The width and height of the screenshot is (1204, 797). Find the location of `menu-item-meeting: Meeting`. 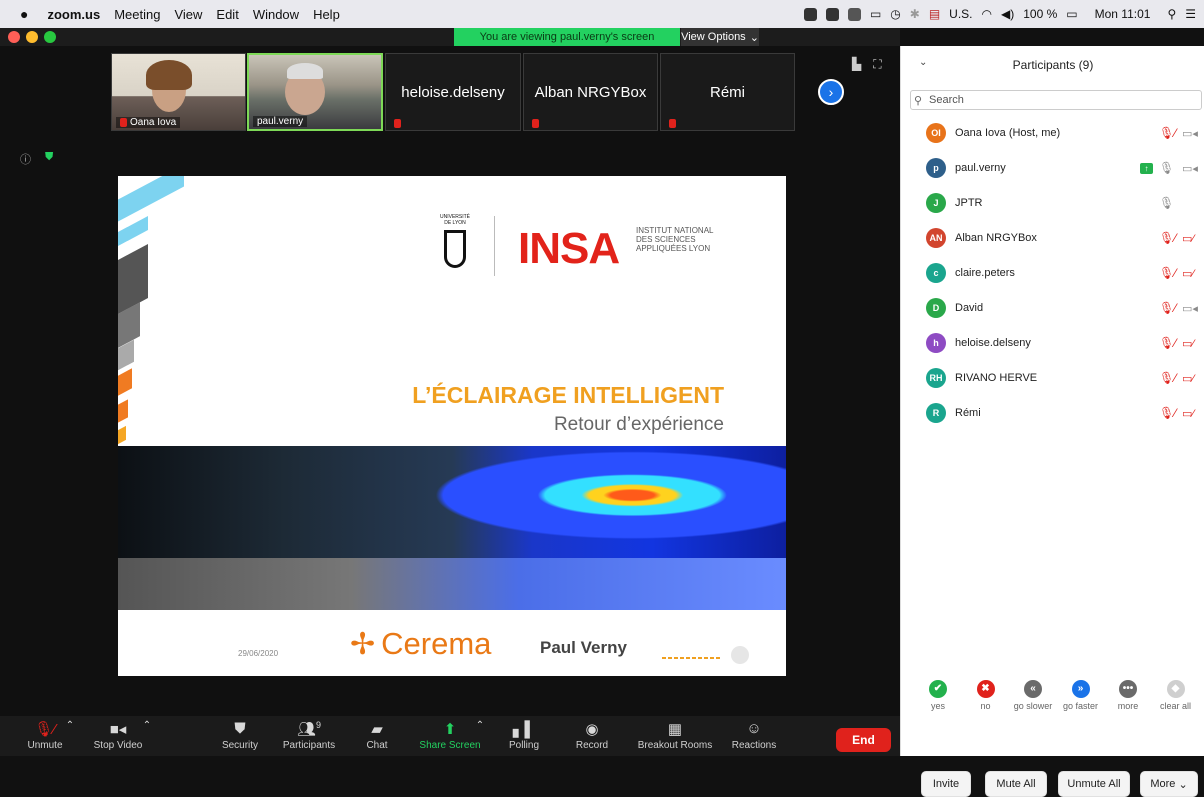

menu-item-meeting: Meeting is located at coordinates (137, 14).